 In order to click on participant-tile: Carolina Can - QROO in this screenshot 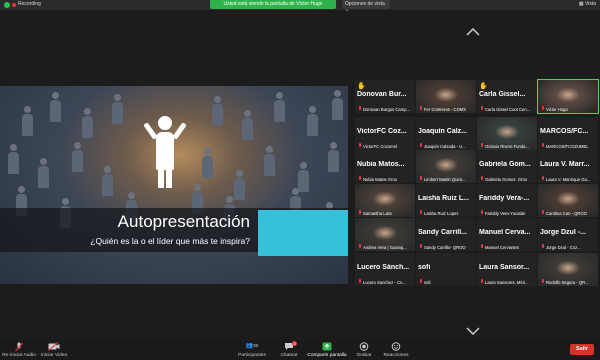, I will do `click(568, 200)`.